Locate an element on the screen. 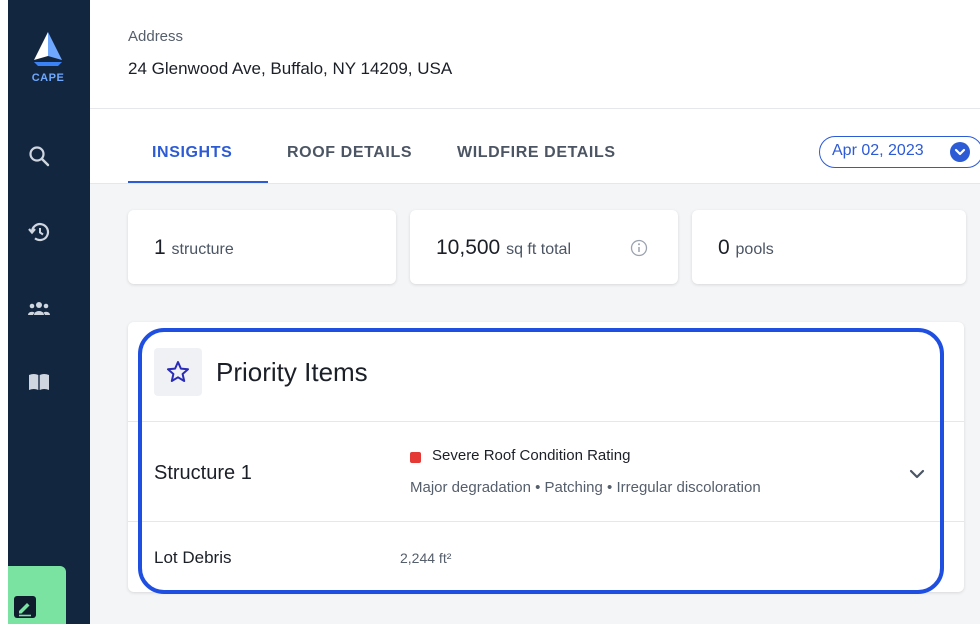 The height and width of the screenshot is (624, 980). stat-number: 10,500 is located at coordinates (468, 247).